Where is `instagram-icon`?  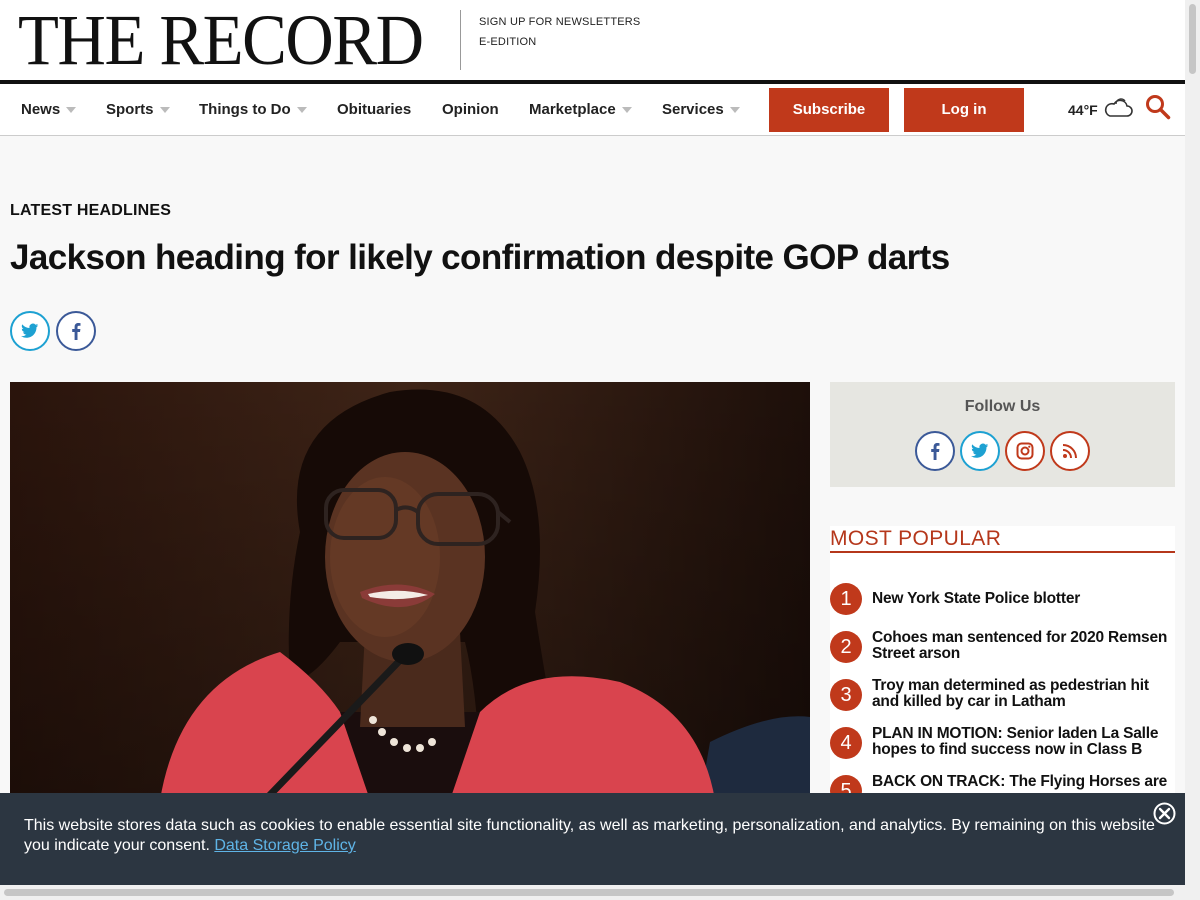
instagram-icon is located at coordinates (1025, 451).